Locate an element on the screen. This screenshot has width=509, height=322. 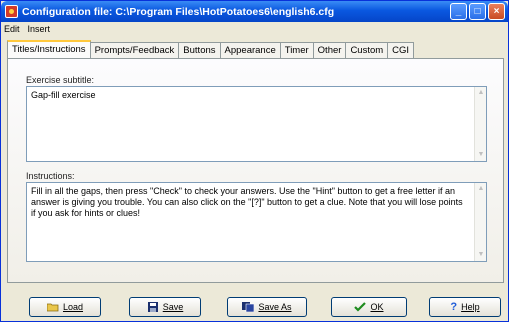
tab-buttons: Buttons is located at coordinates (199, 50).